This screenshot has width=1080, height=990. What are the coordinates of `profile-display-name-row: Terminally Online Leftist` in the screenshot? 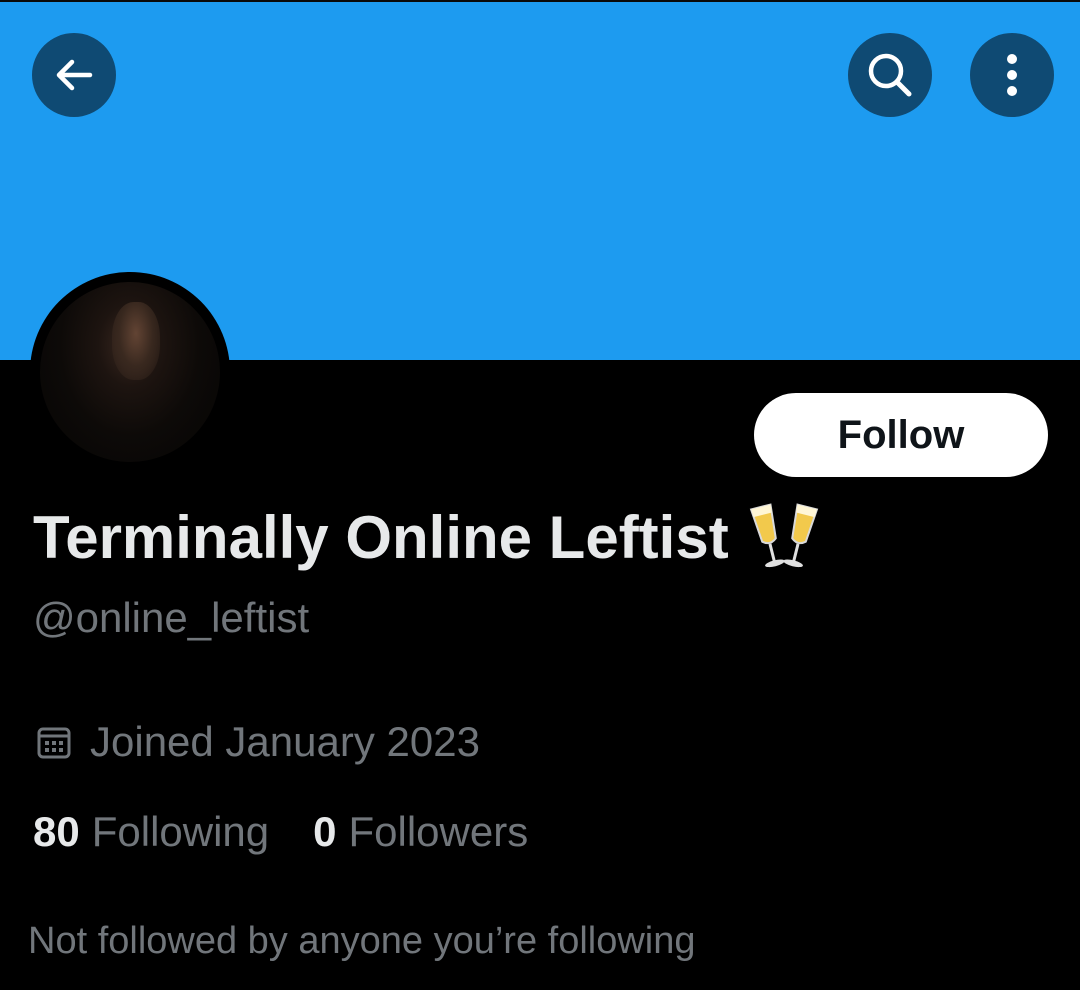 It's located at (426, 538).